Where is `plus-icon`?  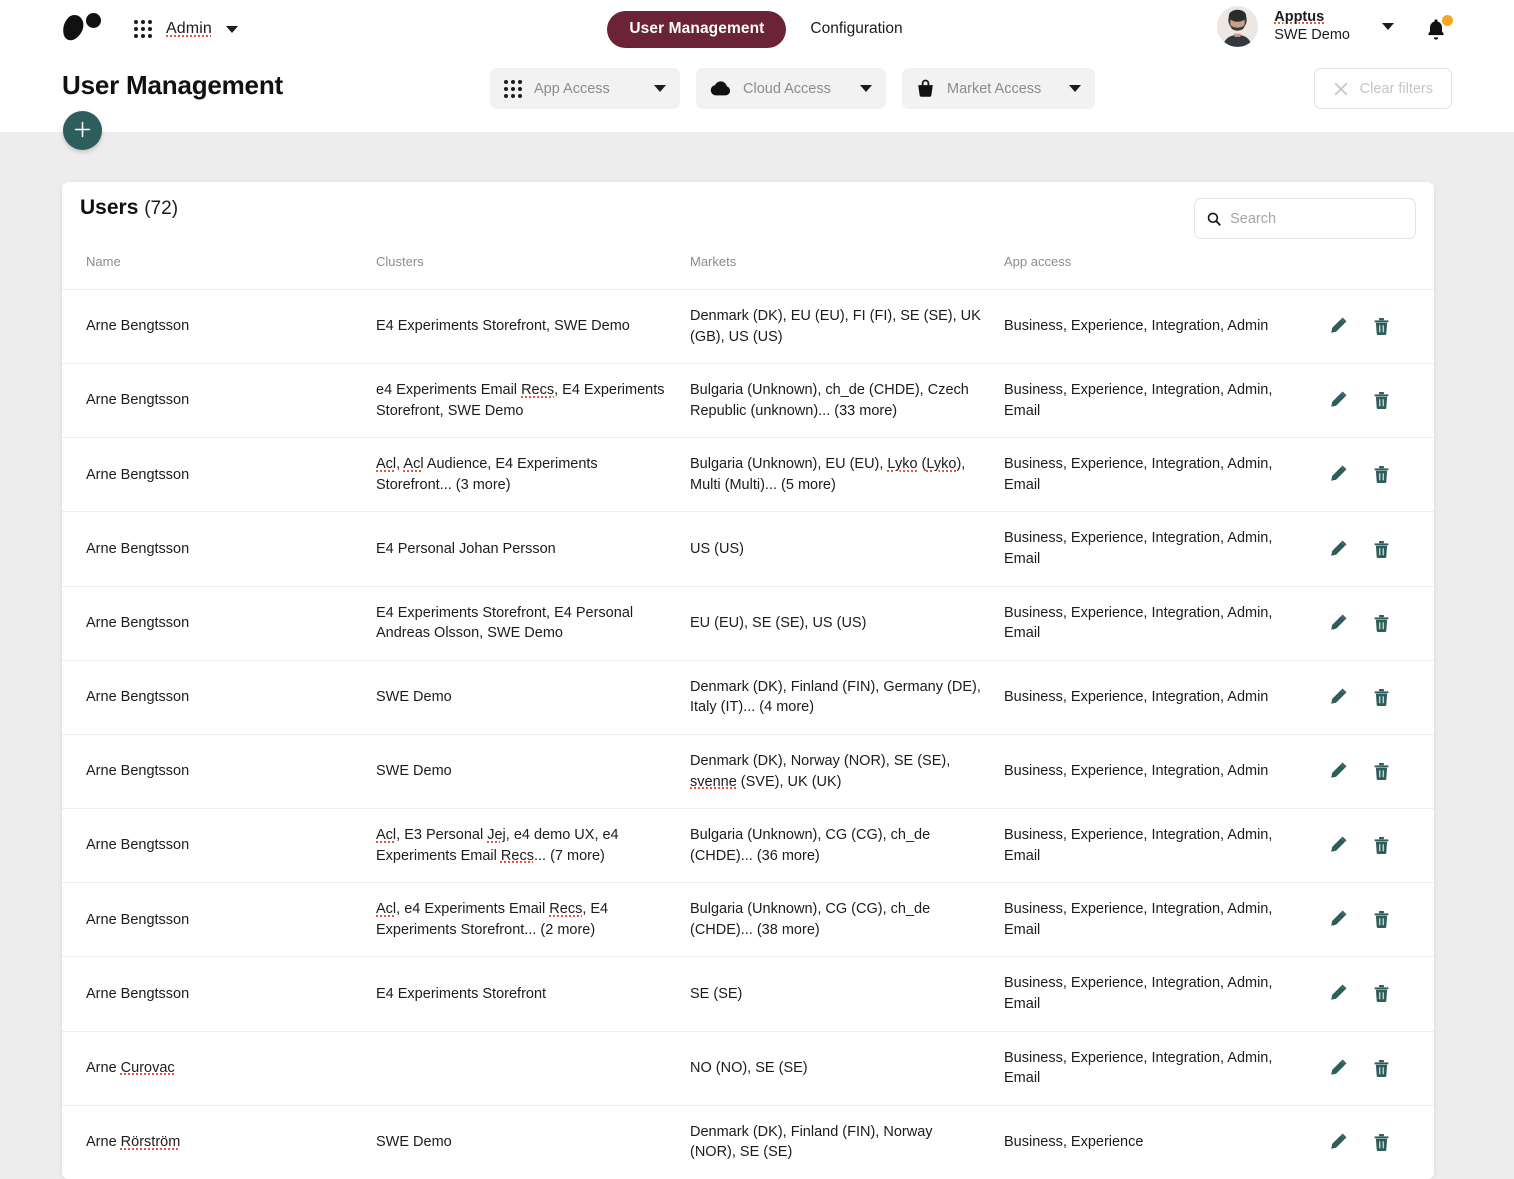 plus-icon is located at coordinates (82, 129).